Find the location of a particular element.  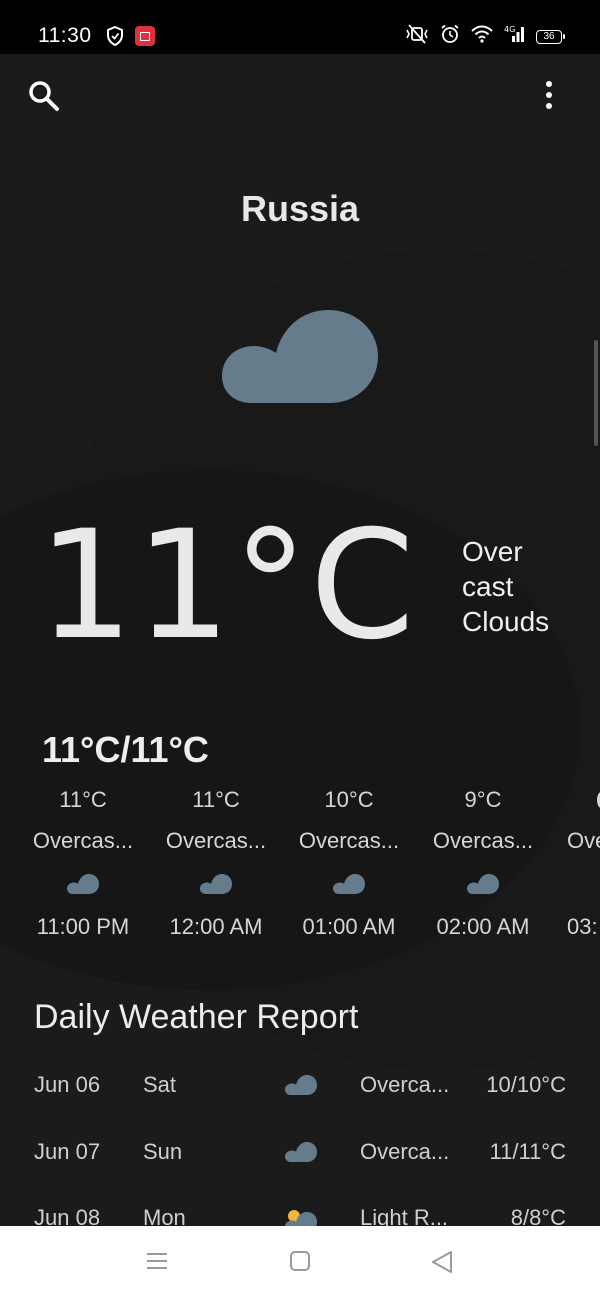

hourly-time: 01:00 AM is located at coordinates (349, 926).